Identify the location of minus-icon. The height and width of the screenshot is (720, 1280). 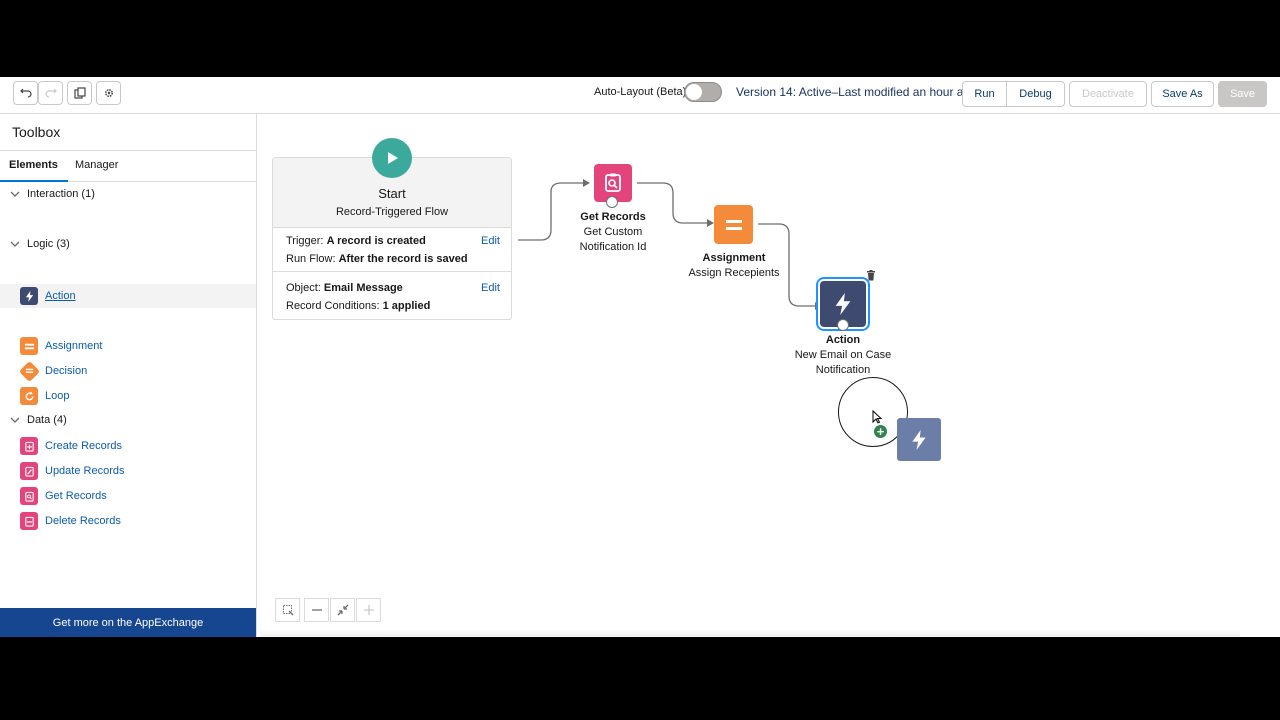
(316, 610).